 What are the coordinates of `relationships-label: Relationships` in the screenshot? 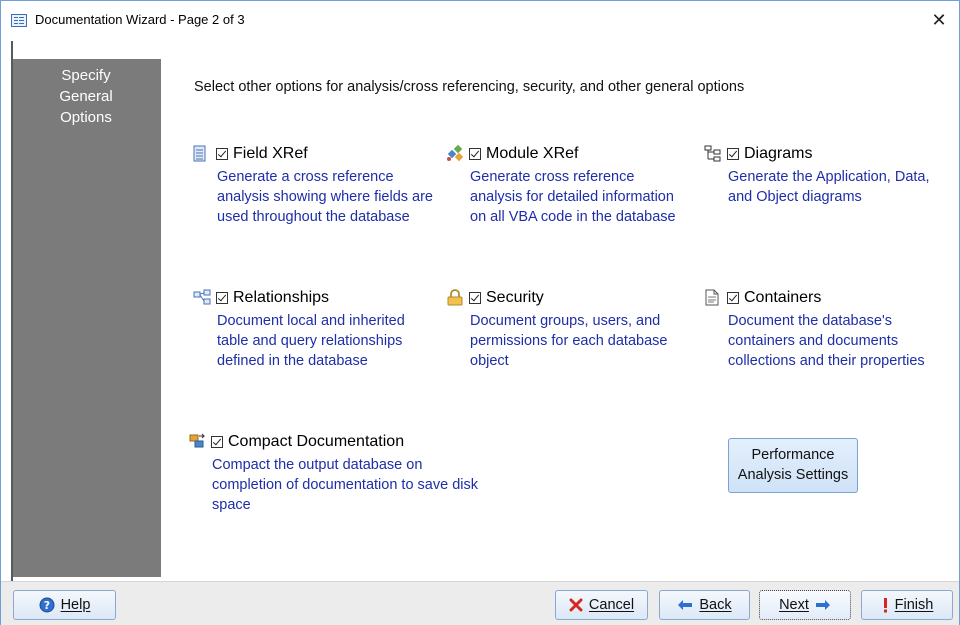 It's located at (281, 297).